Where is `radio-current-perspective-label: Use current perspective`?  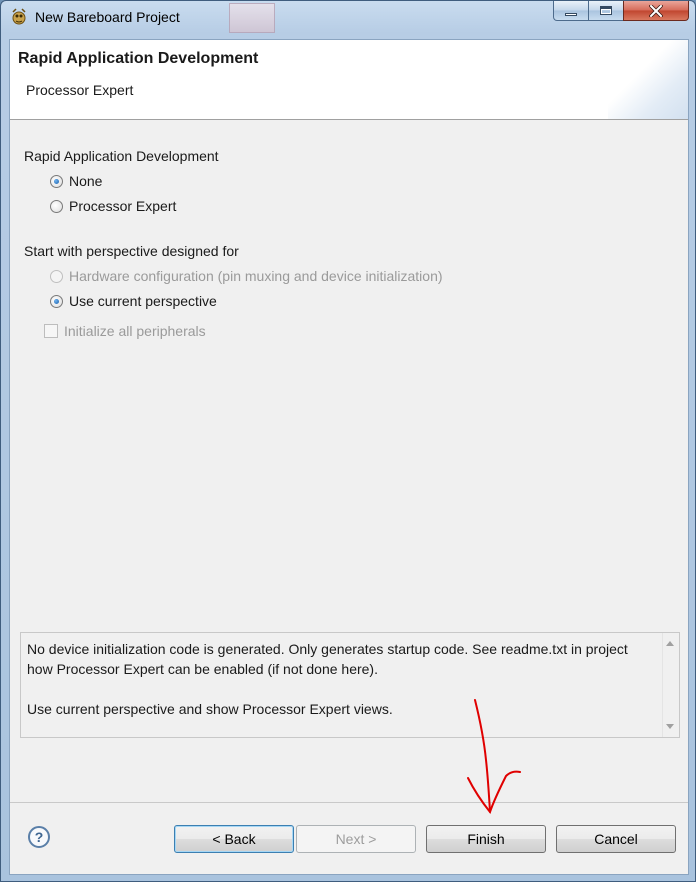 radio-current-perspective-label: Use current perspective is located at coordinates (143, 301).